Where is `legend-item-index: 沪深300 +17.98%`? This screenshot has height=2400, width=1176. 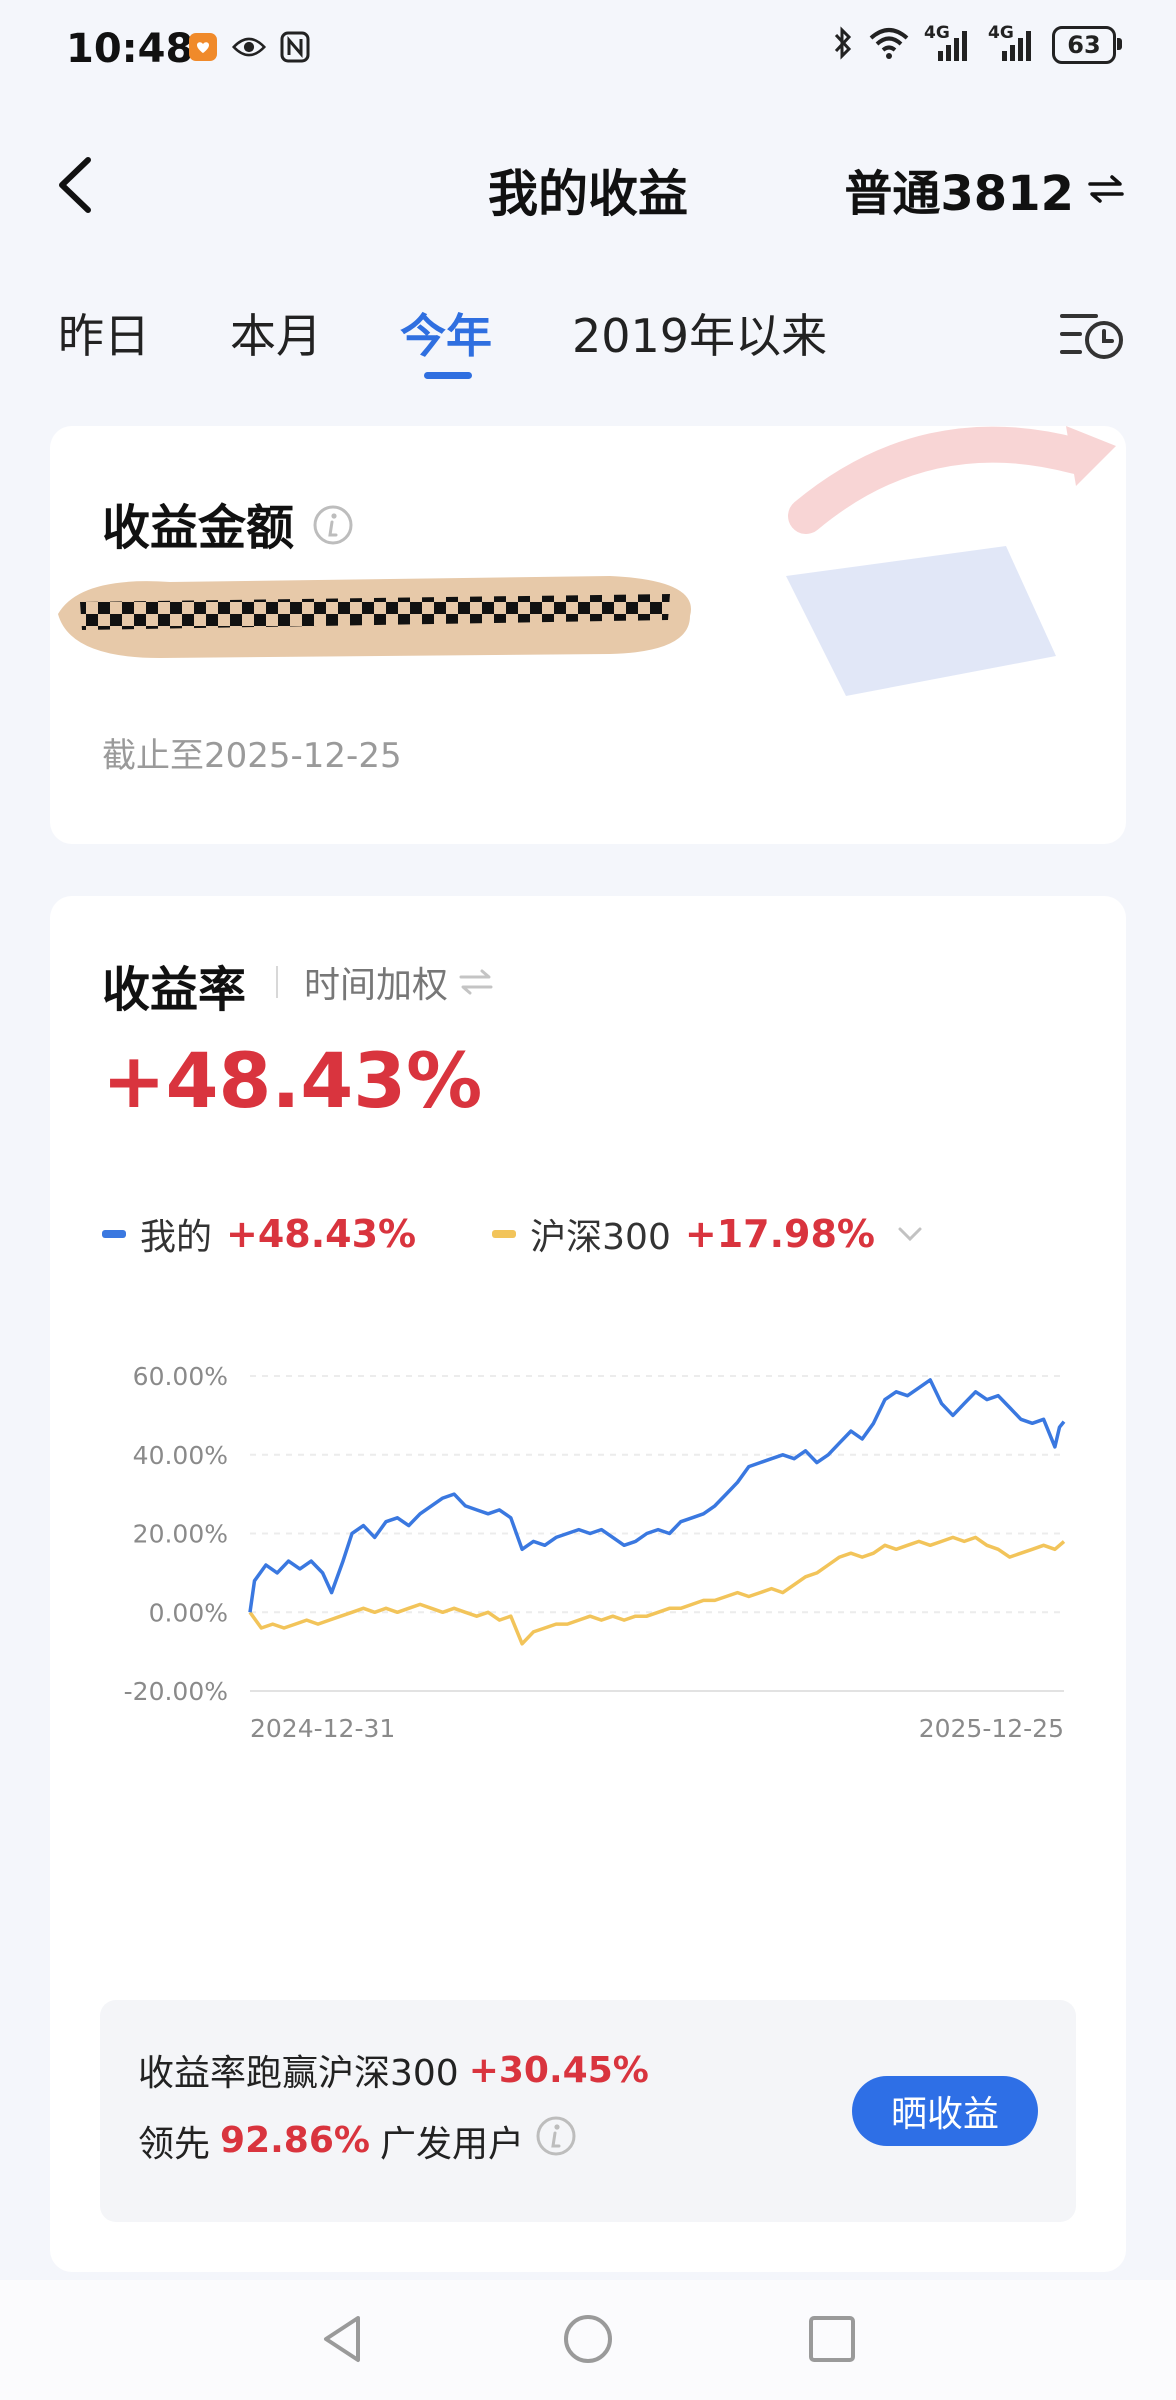 legend-item-index: 沪深300 +17.98% is located at coordinates (708, 1234).